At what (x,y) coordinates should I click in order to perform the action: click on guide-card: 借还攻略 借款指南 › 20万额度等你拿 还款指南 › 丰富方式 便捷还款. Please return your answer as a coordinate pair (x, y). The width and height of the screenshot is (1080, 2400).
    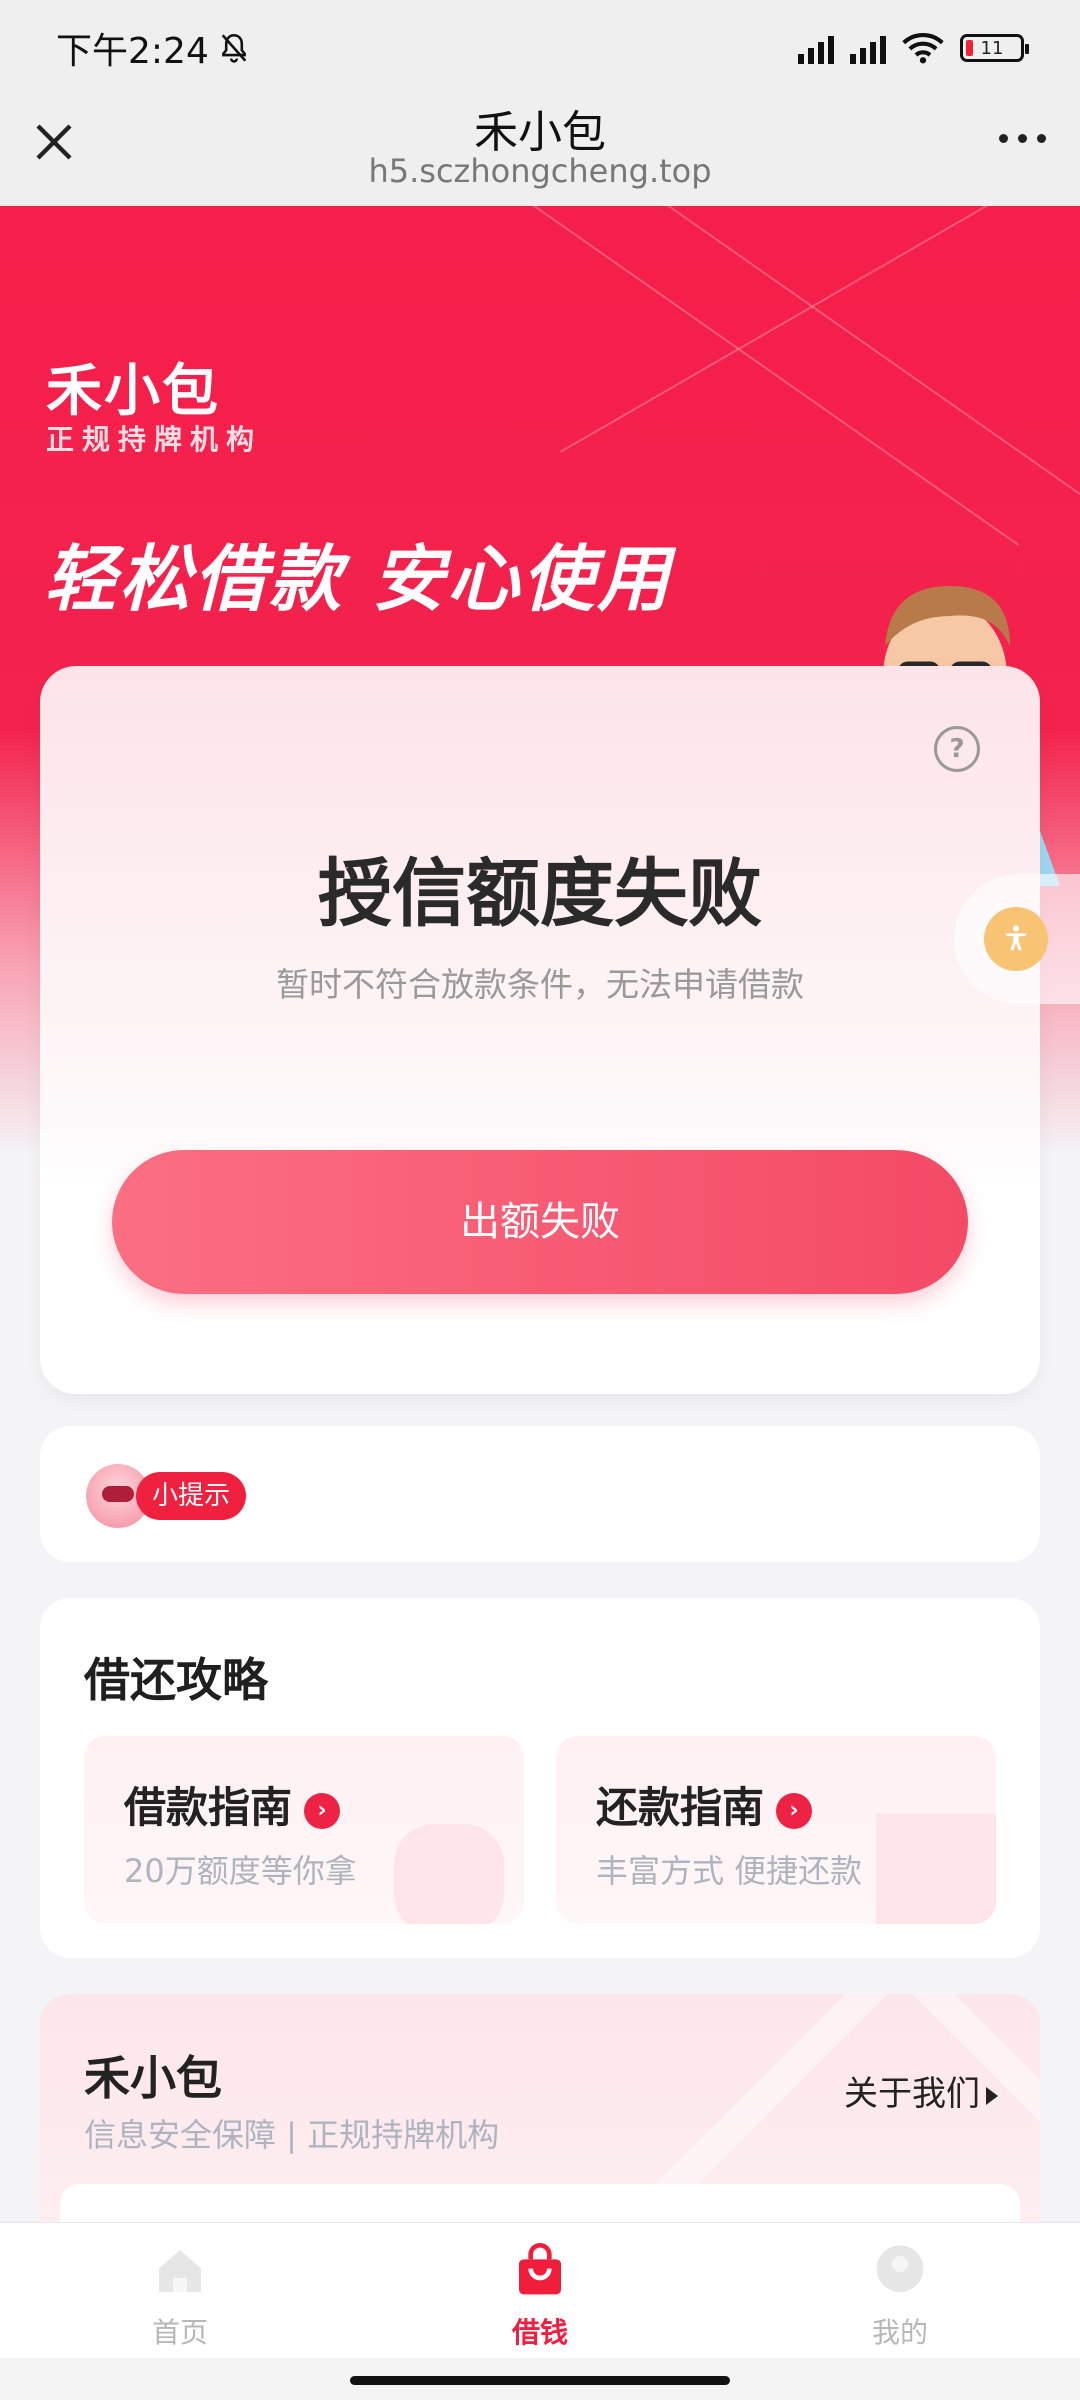
    Looking at the image, I should click on (540, 1778).